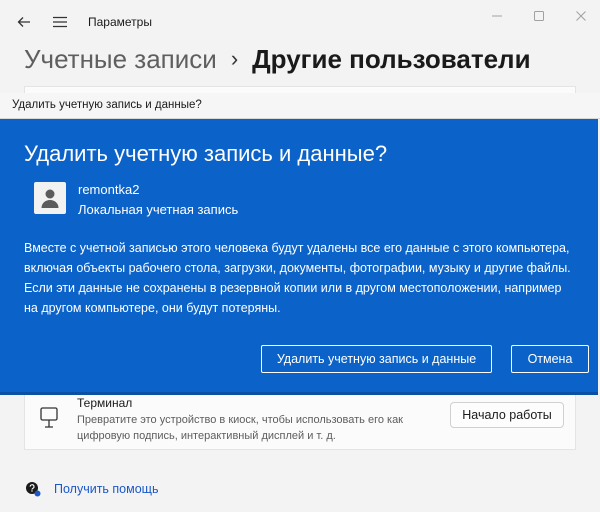 Image resolution: width=600 pixels, height=512 pixels. I want to click on hamburger-icon, so click(60, 22).